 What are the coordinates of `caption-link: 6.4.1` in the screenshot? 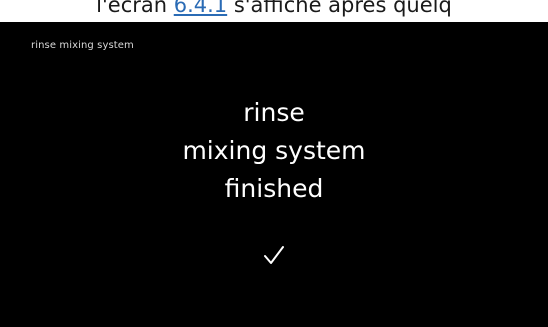 It's located at (200, 8).